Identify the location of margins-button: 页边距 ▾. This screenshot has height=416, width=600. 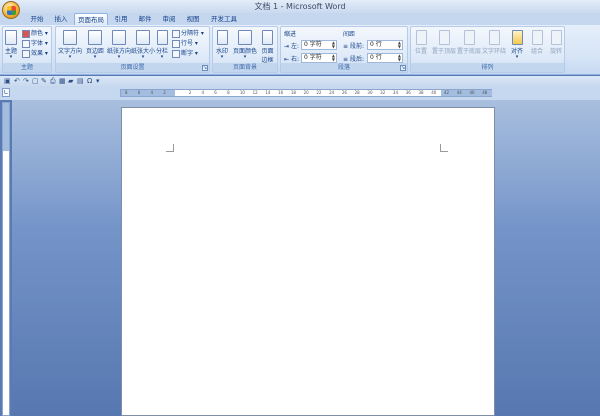
(95, 46).